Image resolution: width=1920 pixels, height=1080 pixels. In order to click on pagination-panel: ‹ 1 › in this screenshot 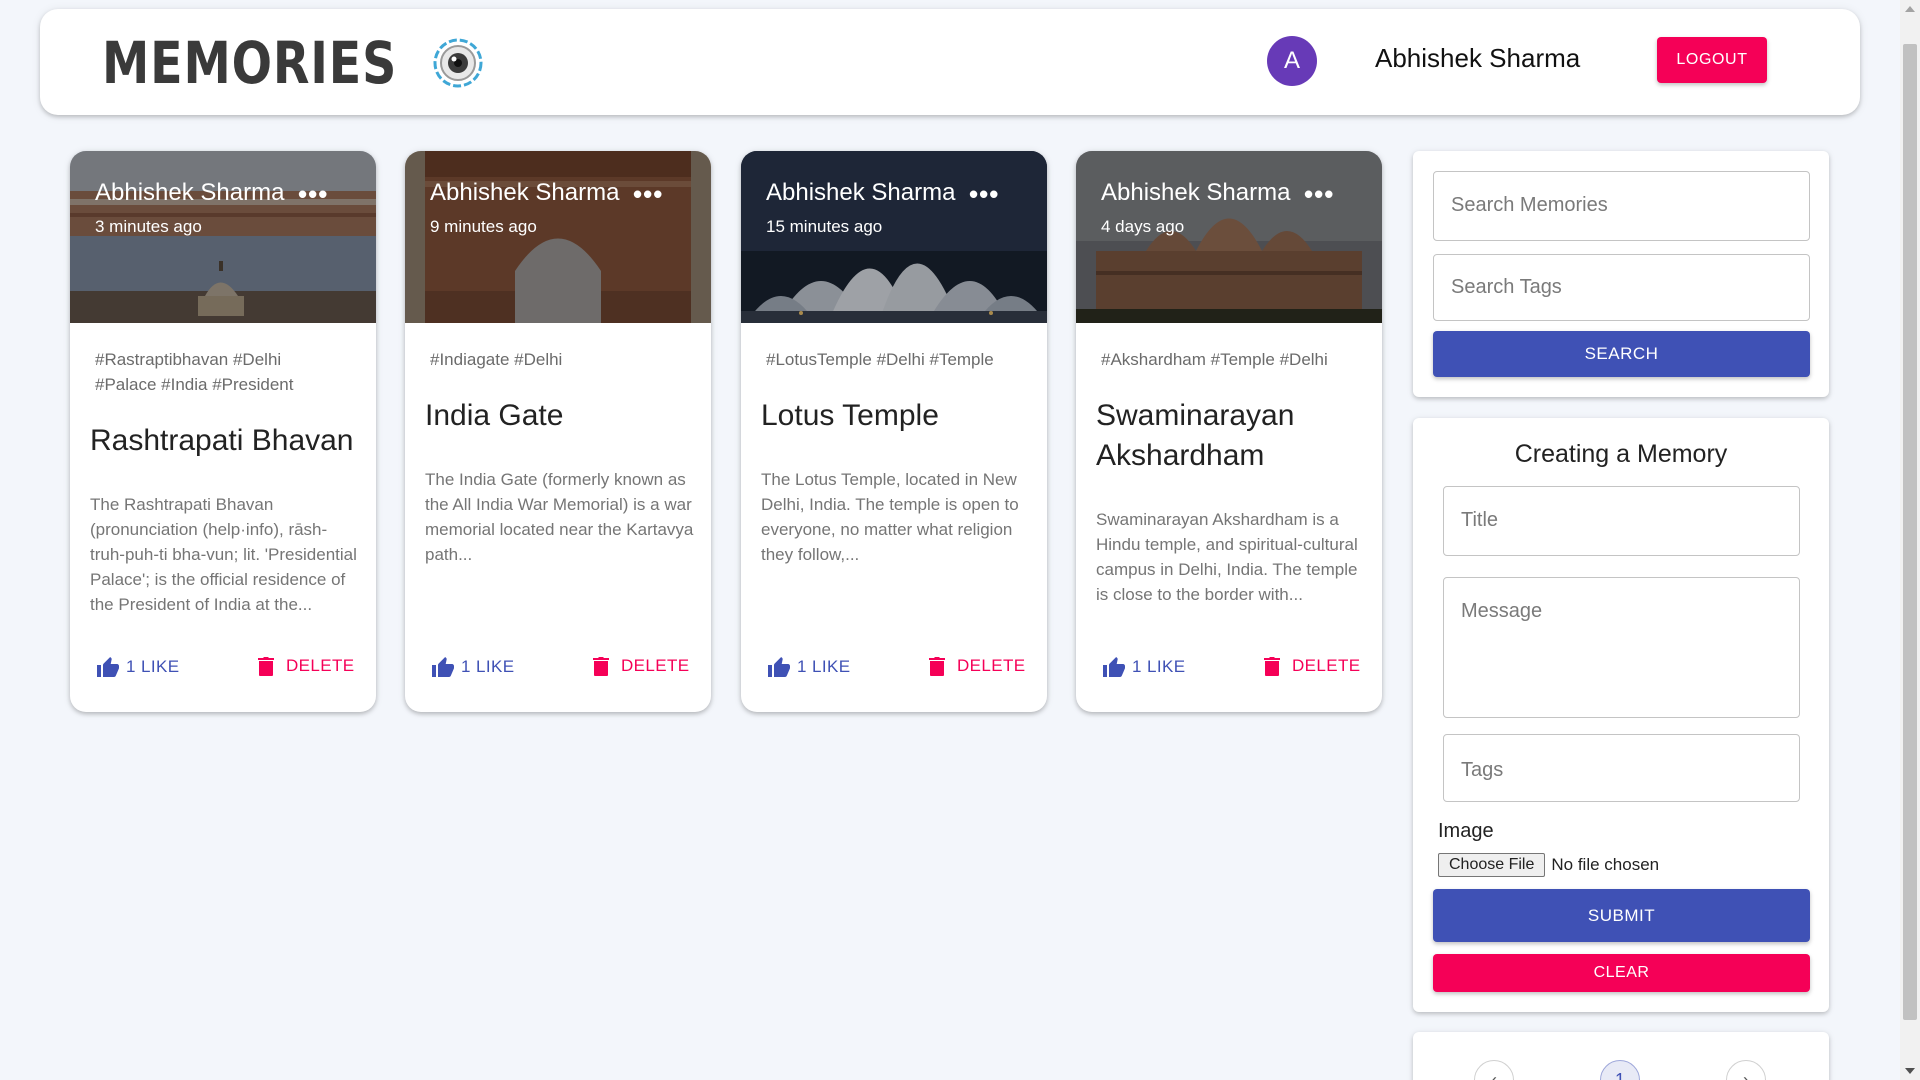, I will do `click(1621, 1056)`.